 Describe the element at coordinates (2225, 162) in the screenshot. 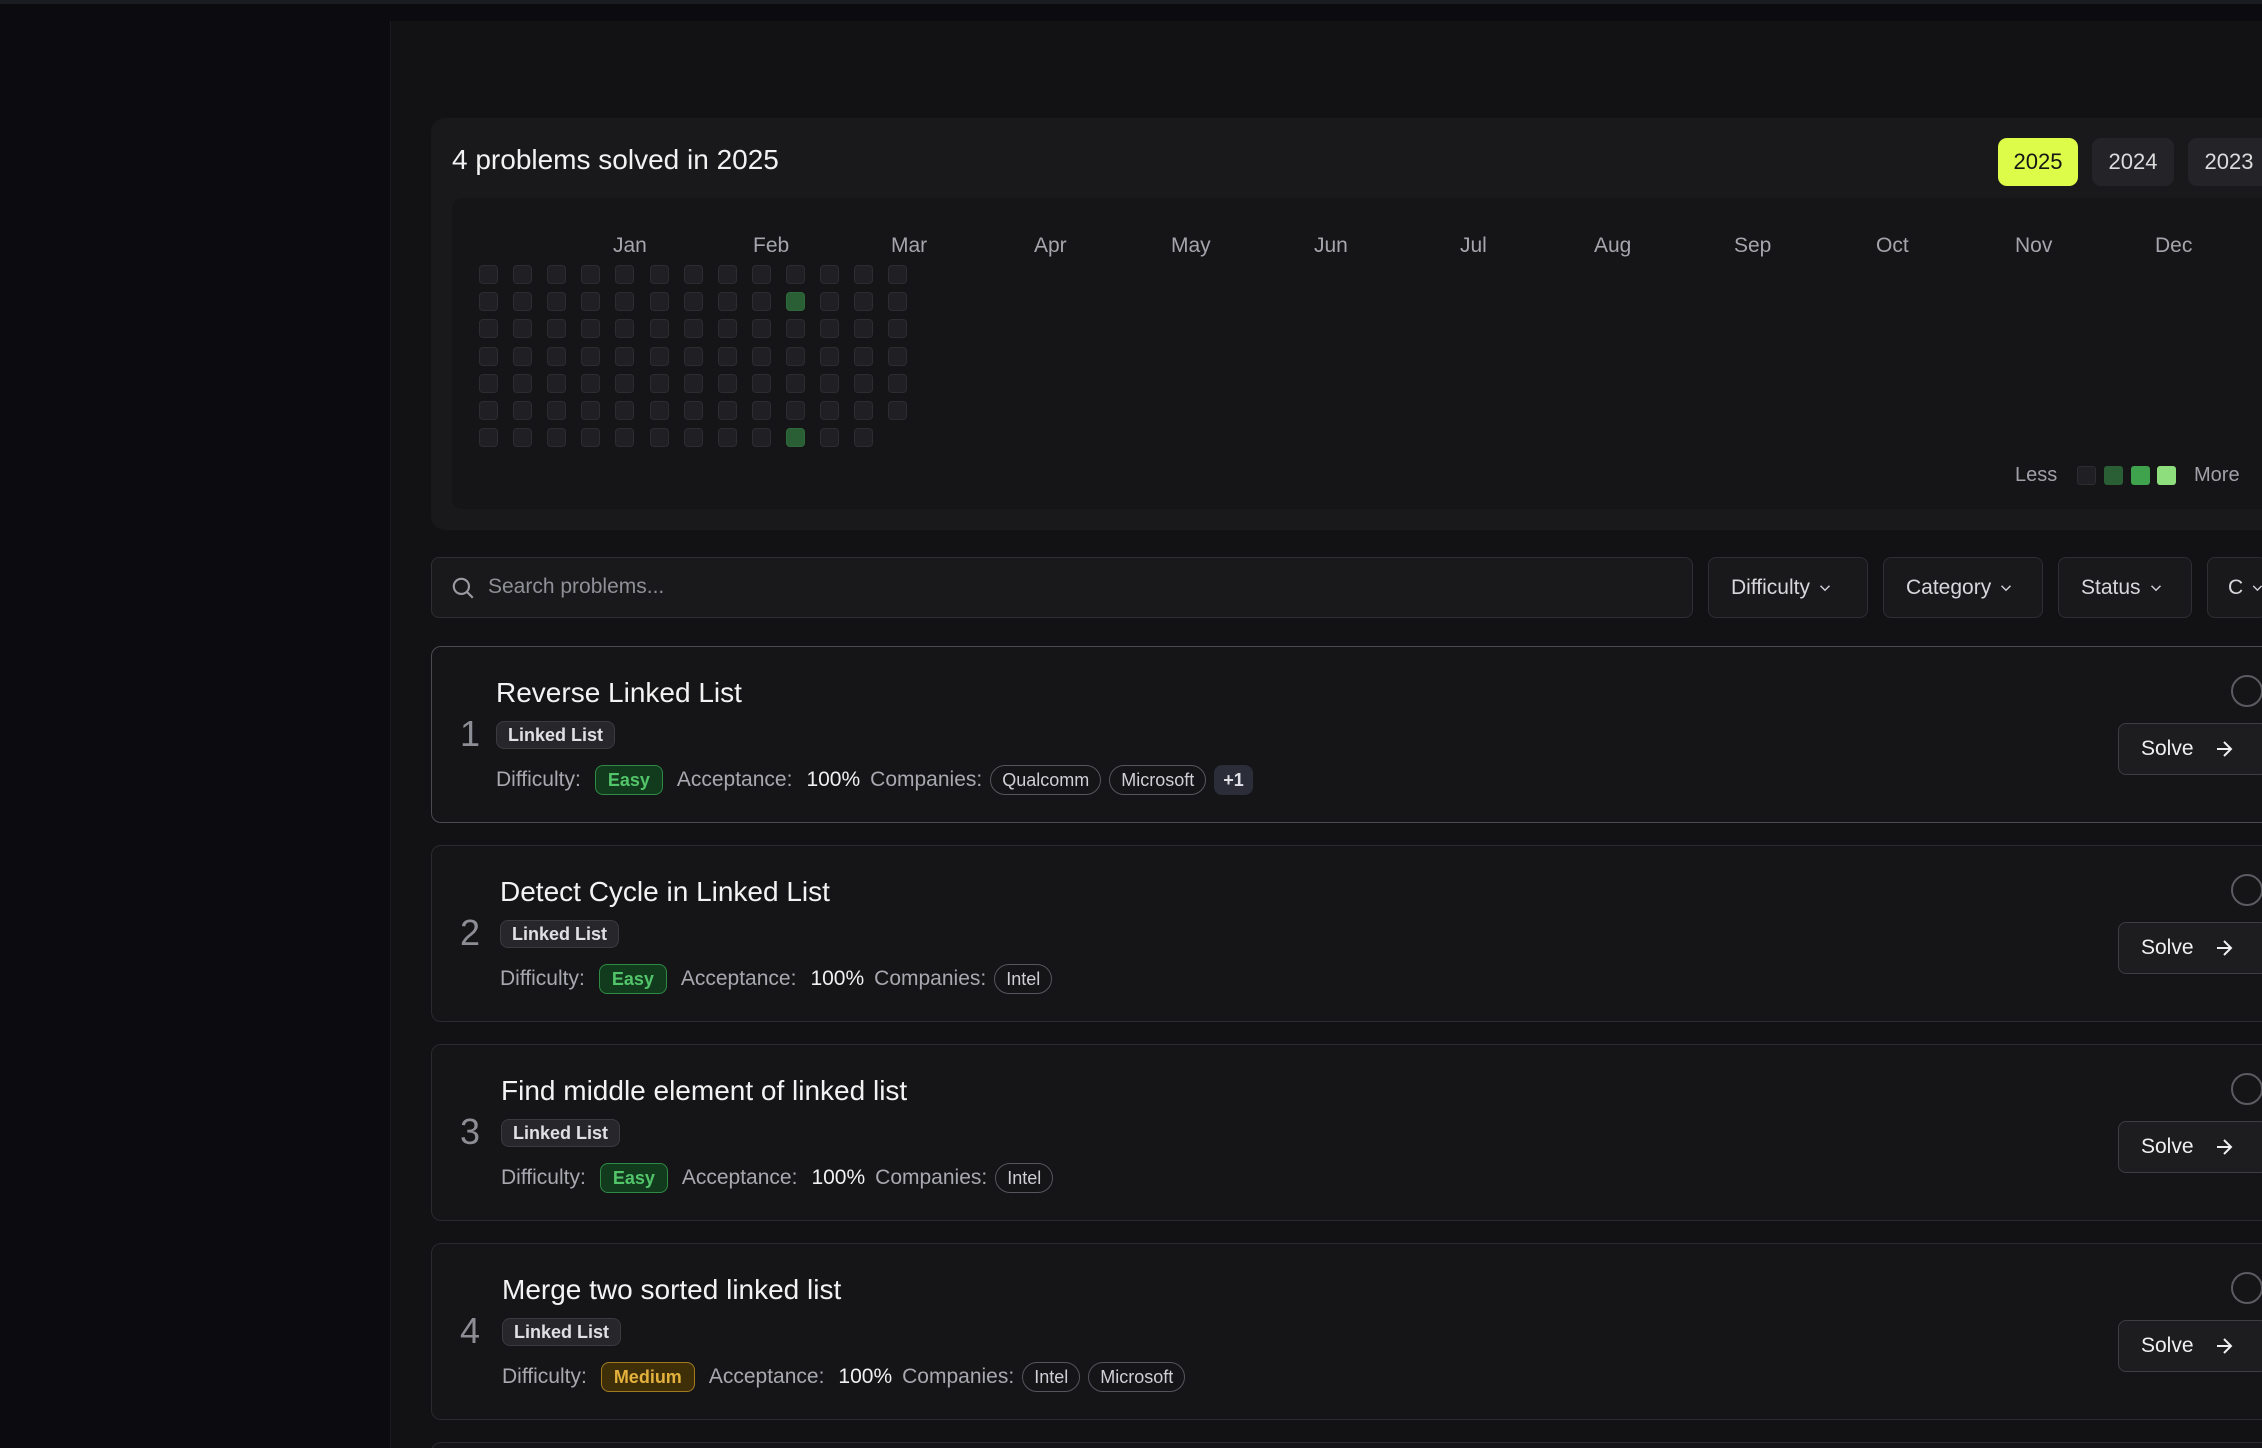

I see `year-button-2023: 2023` at that location.